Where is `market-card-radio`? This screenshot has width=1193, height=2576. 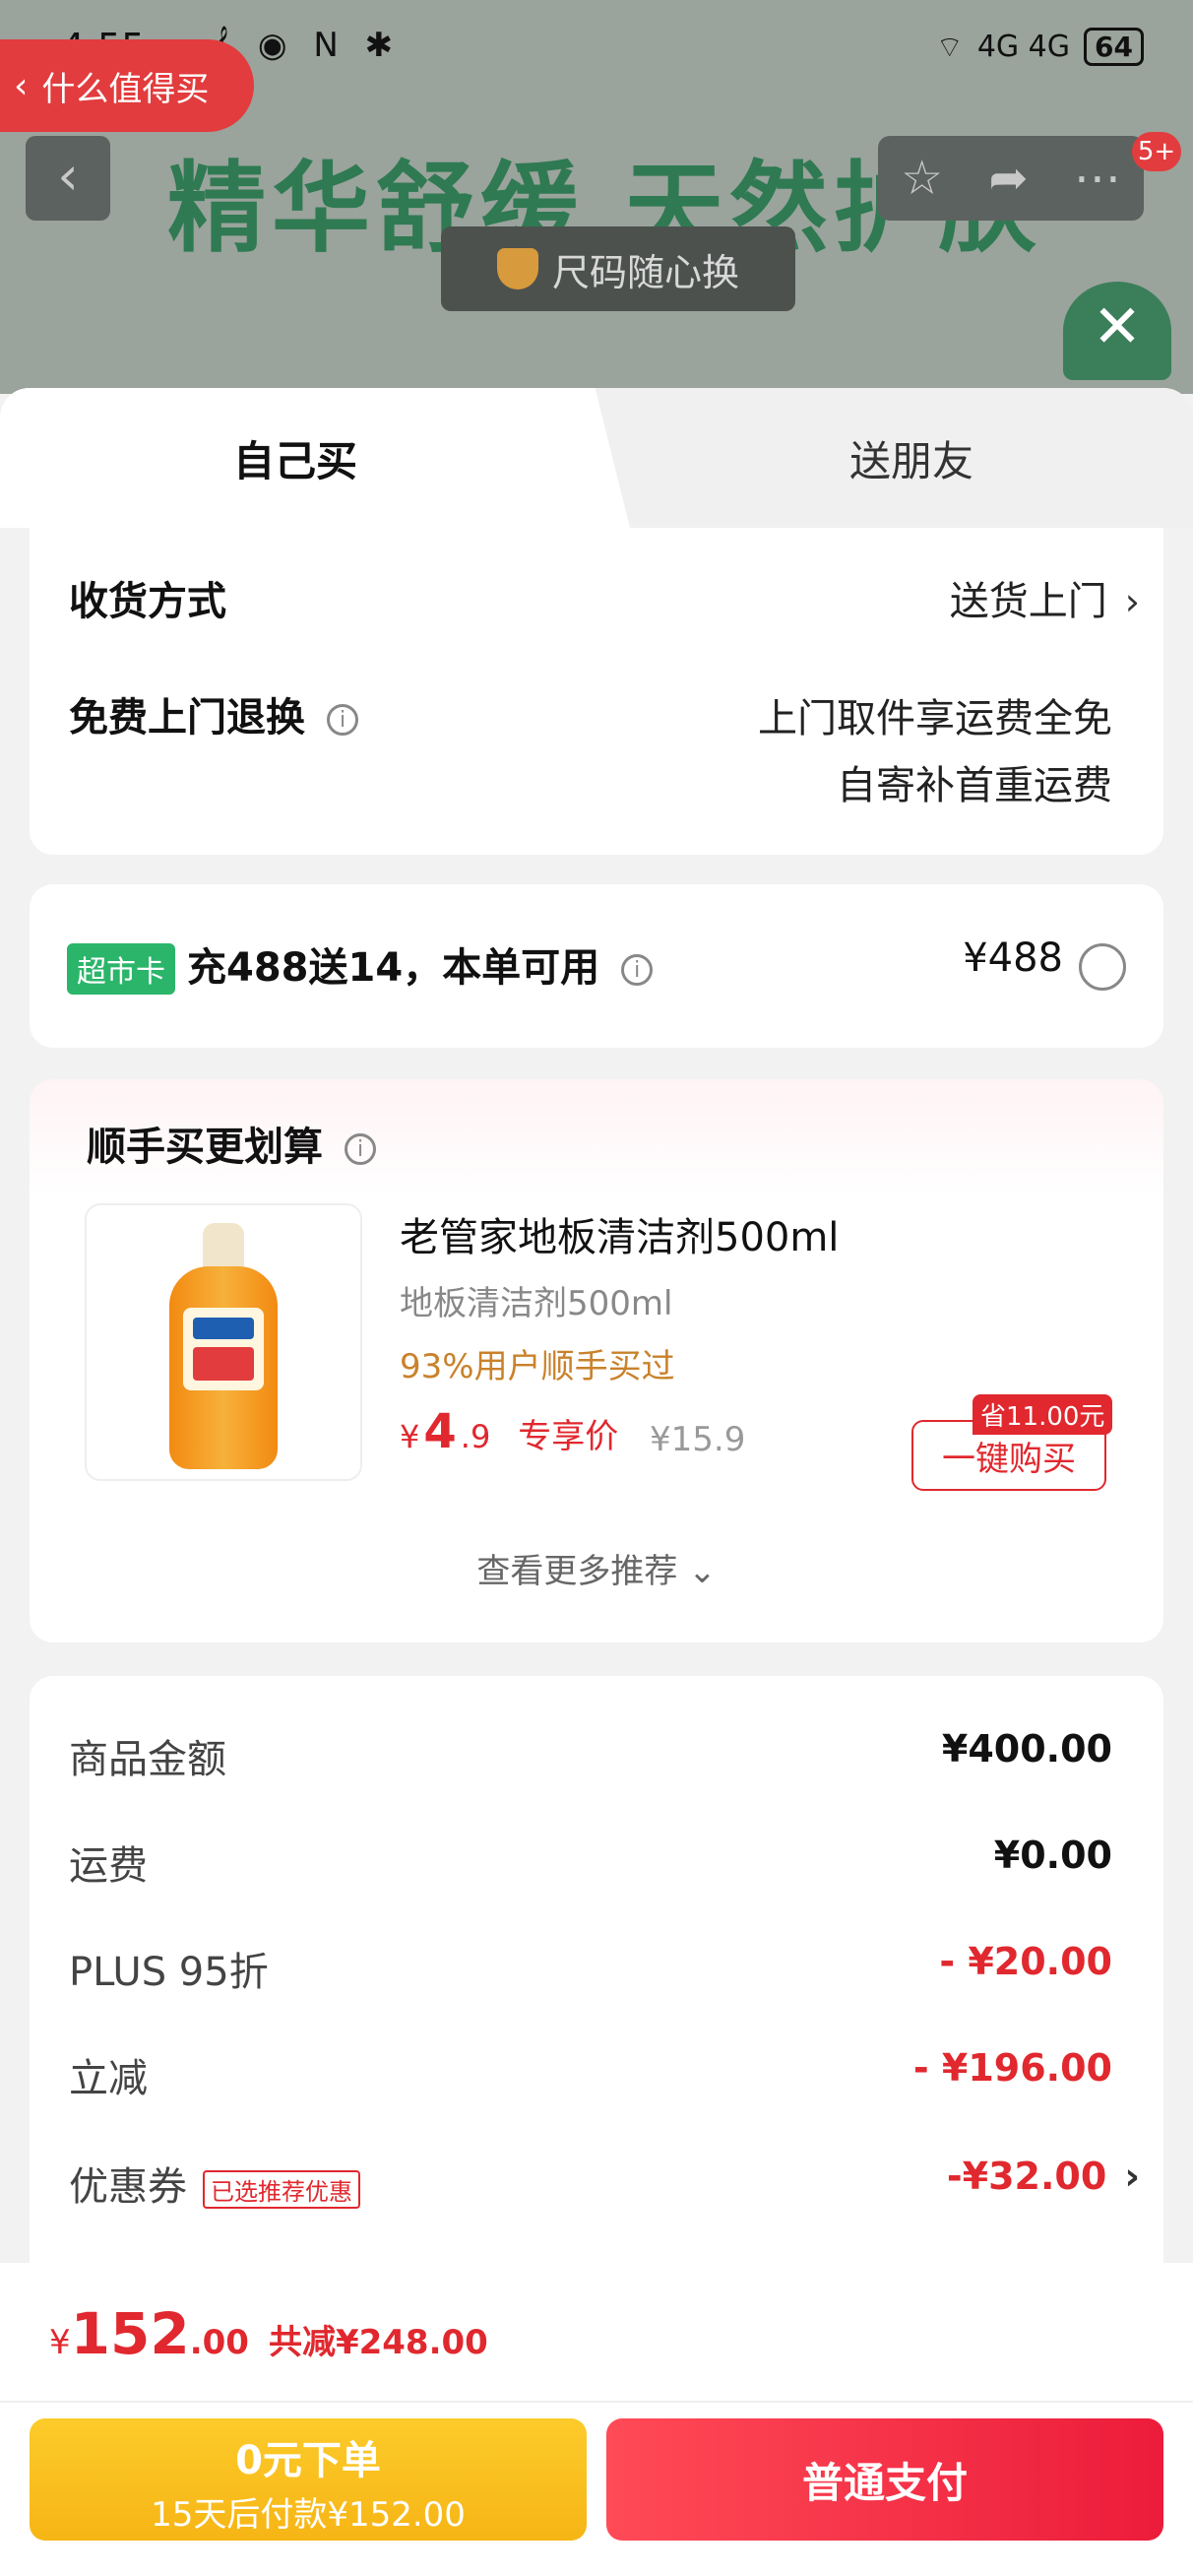 market-card-radio is located at coordinates (1102, 967).